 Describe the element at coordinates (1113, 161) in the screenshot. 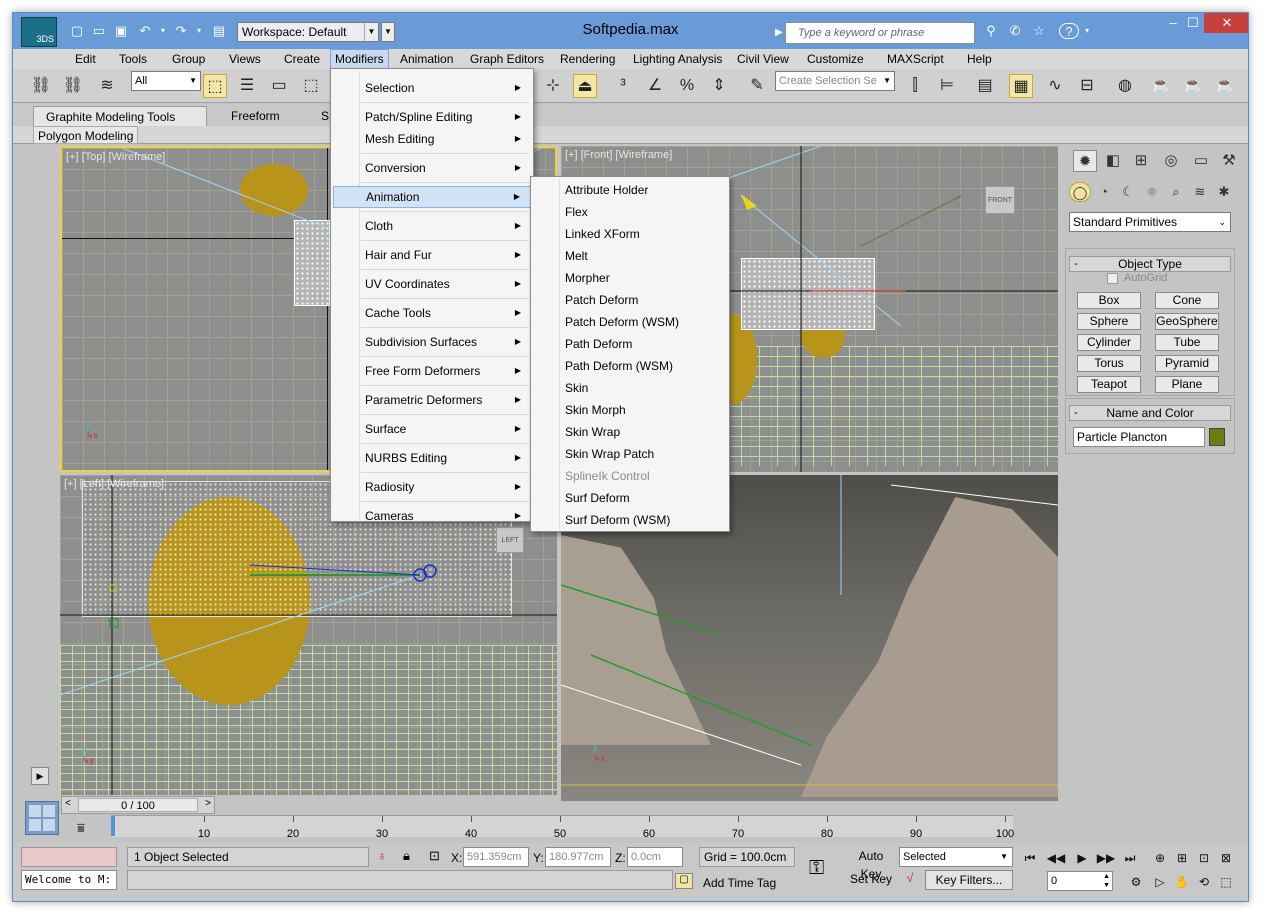

I see `modify-tab-icon: ◧` at that location.